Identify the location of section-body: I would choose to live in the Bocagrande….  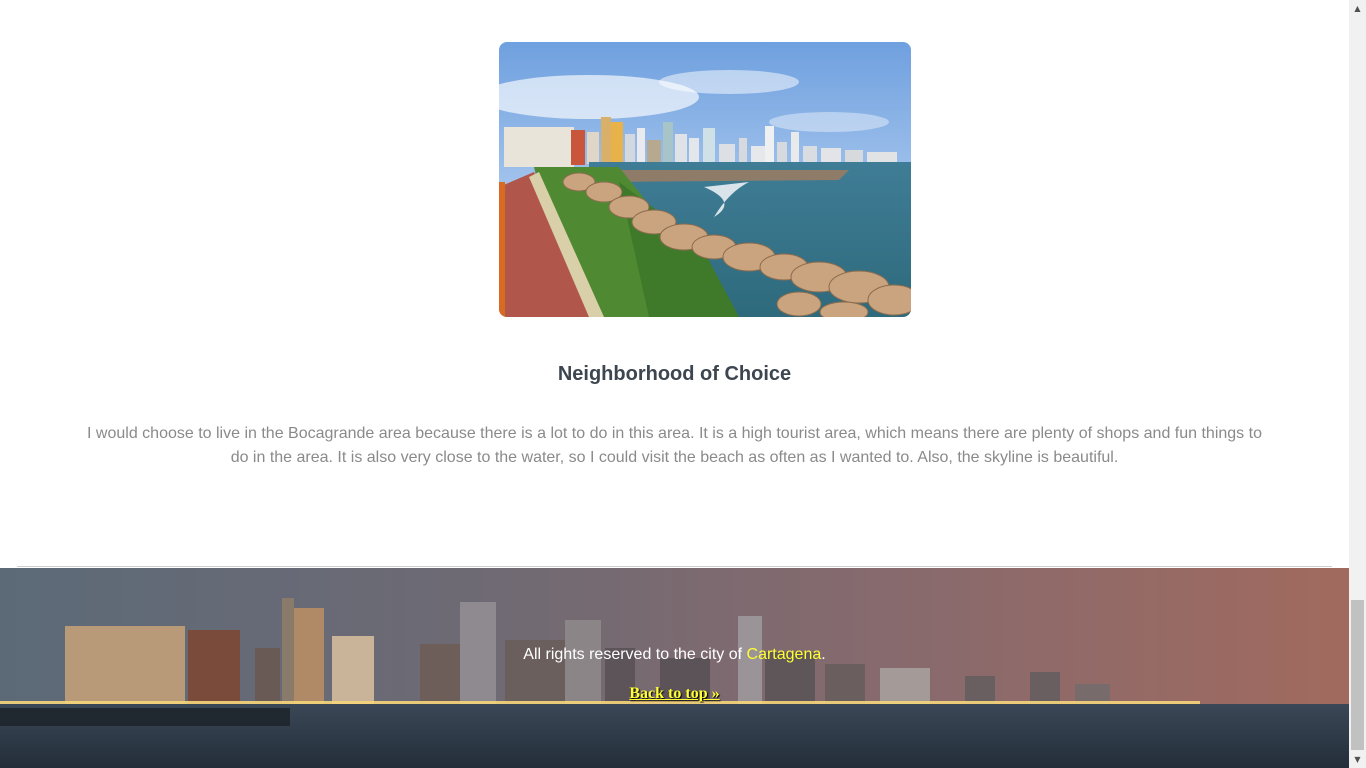
(674, 445).